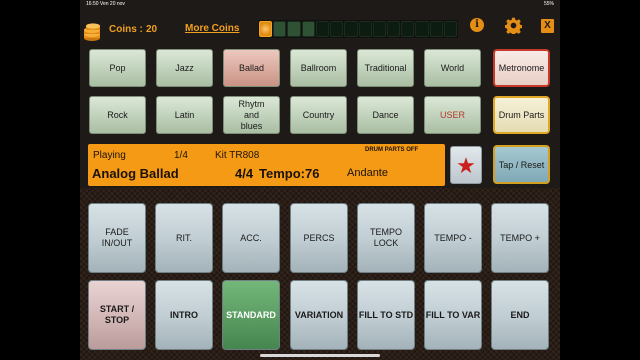  I want to click on style-traditional-button: Traditional, so click(385, 68).